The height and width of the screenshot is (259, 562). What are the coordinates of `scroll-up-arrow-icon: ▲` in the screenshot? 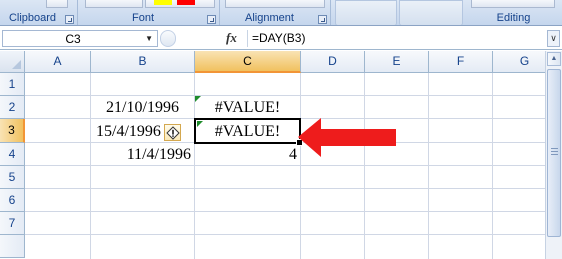 It's located at (554, 59).